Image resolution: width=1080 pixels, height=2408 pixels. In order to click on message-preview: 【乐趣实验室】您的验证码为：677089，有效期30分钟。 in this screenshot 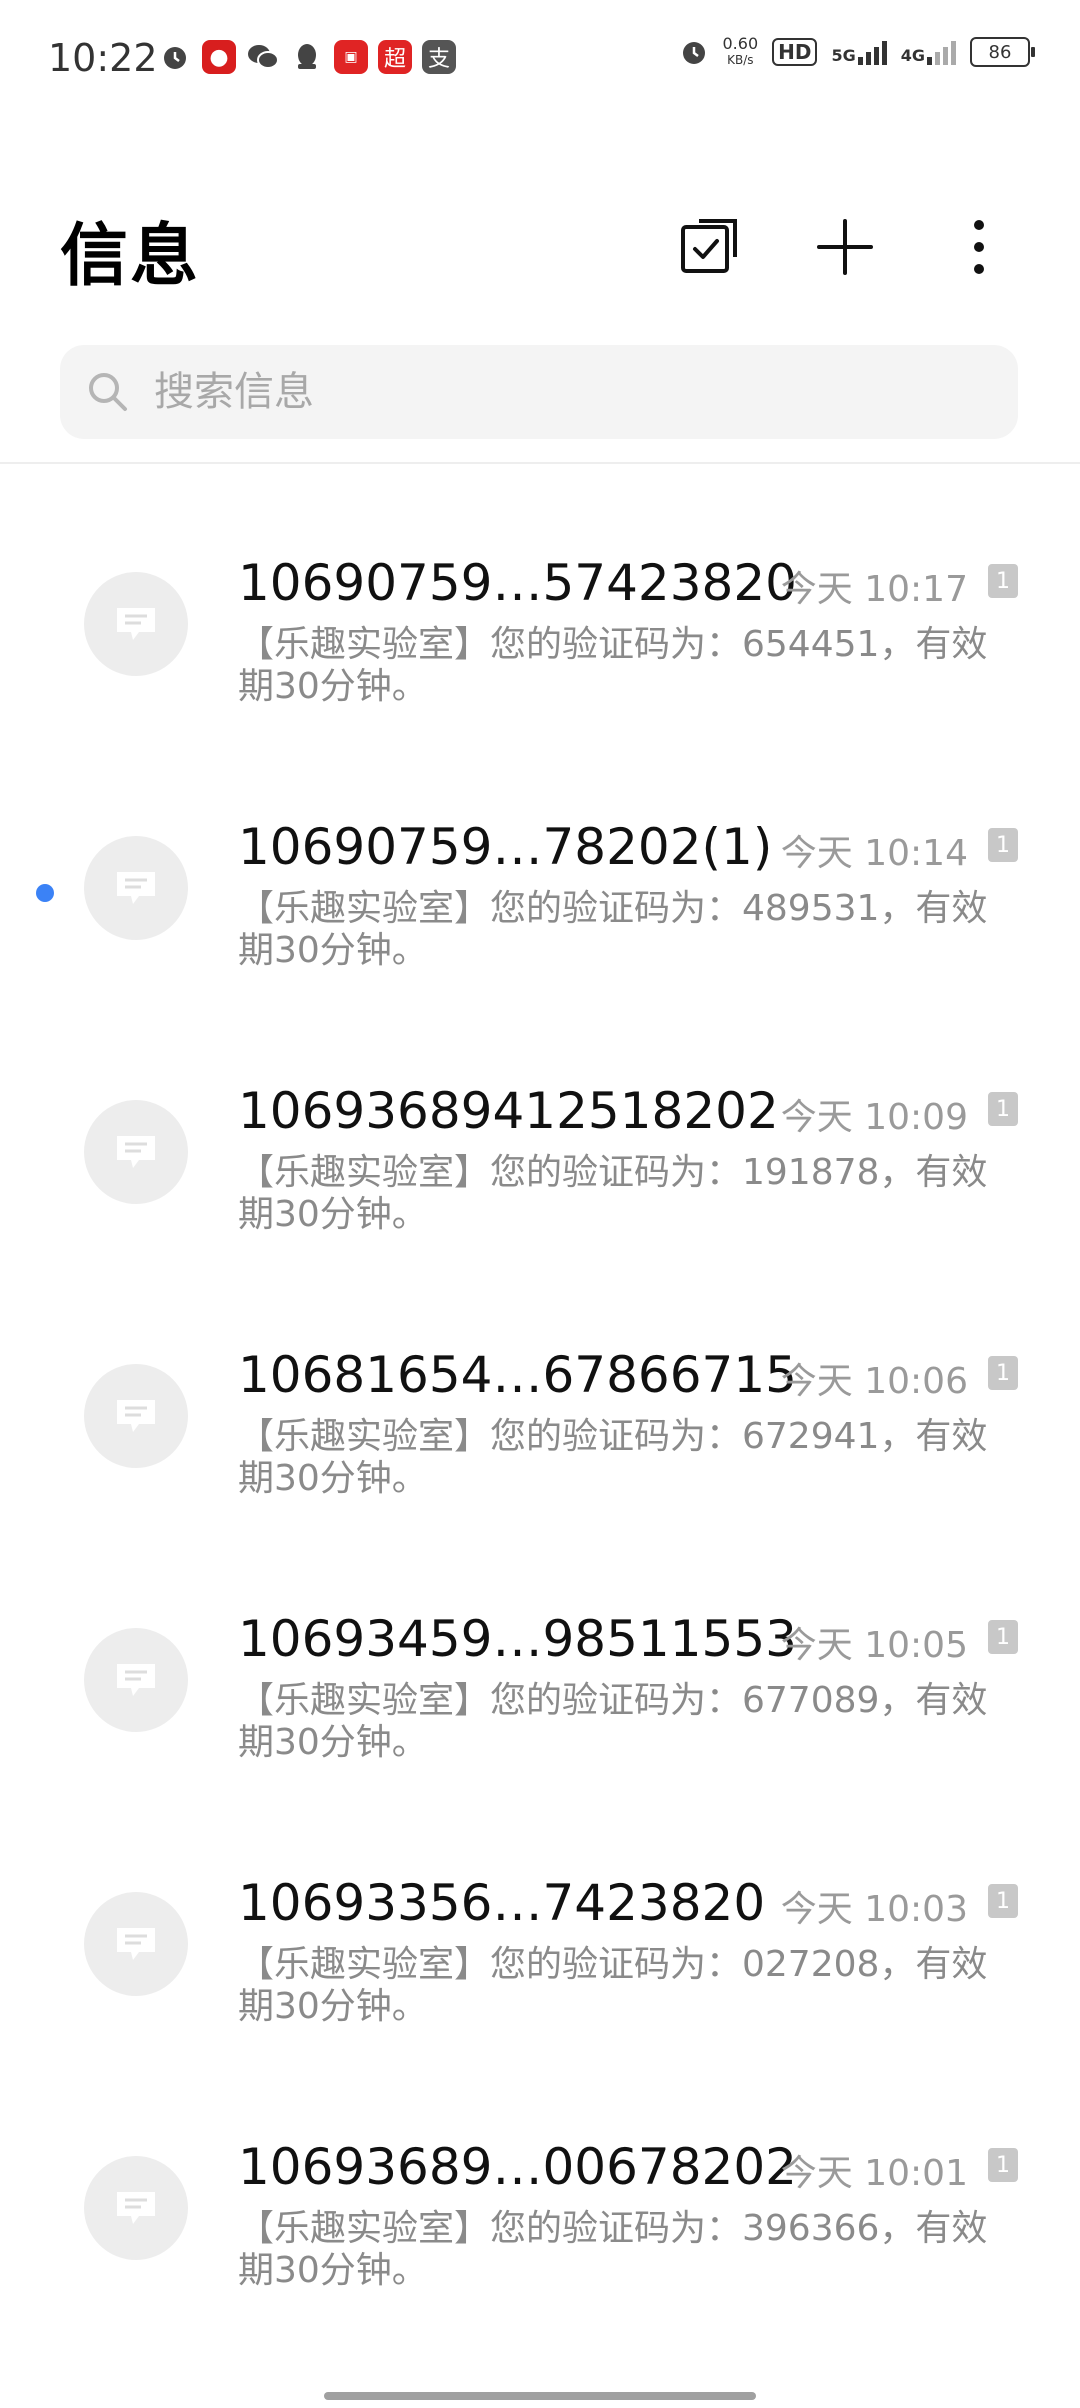, I will do `click(613, 1721)`.